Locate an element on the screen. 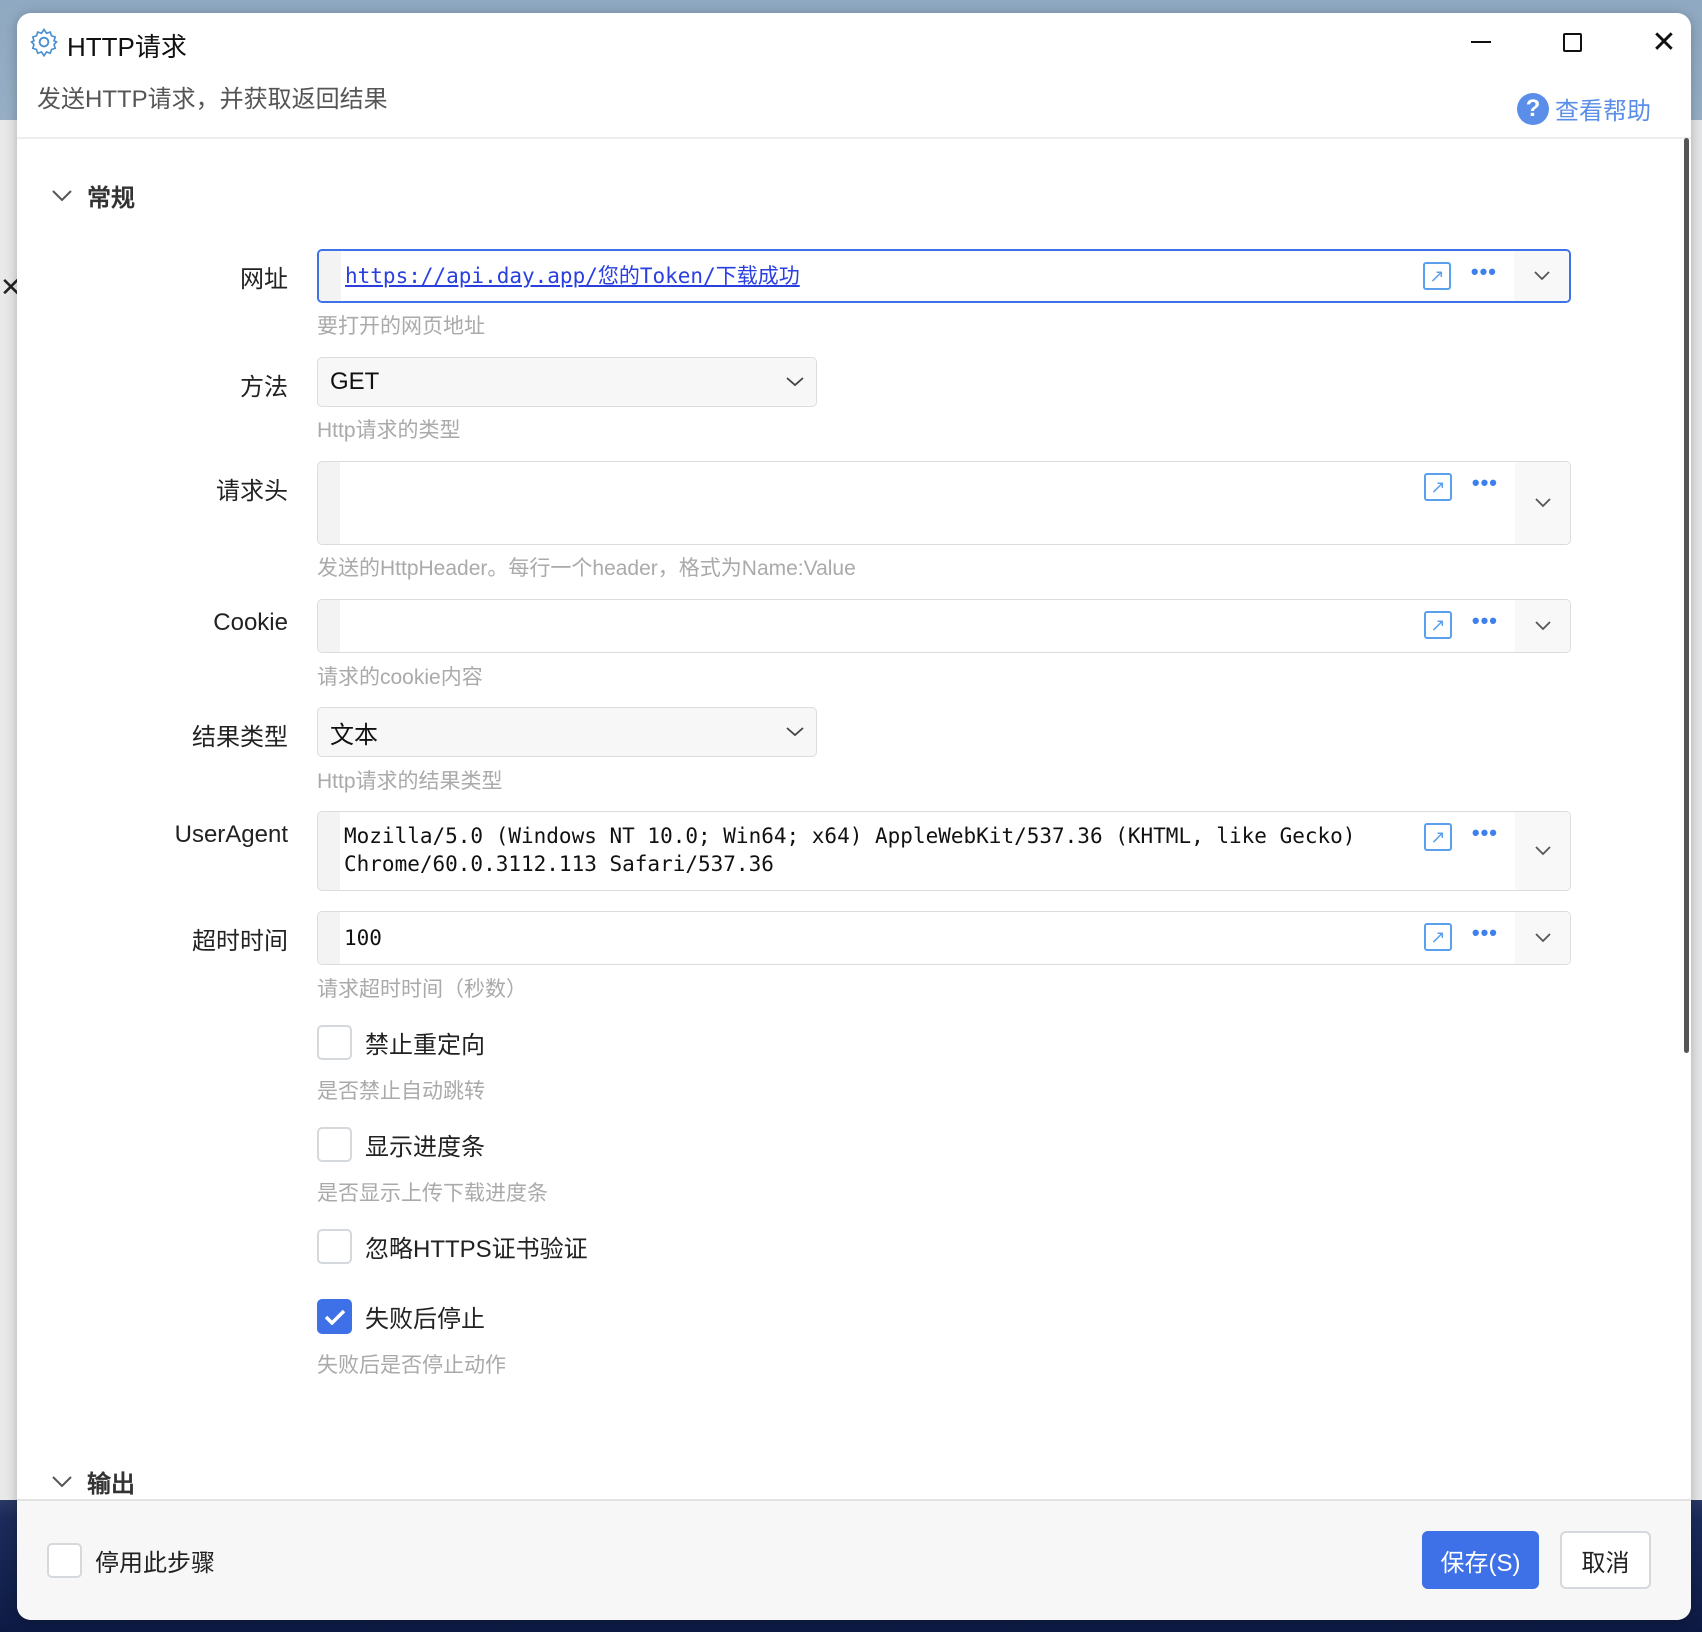 The image size is (1702, 1632). method-select: GET is located at coordinates (567, 382).